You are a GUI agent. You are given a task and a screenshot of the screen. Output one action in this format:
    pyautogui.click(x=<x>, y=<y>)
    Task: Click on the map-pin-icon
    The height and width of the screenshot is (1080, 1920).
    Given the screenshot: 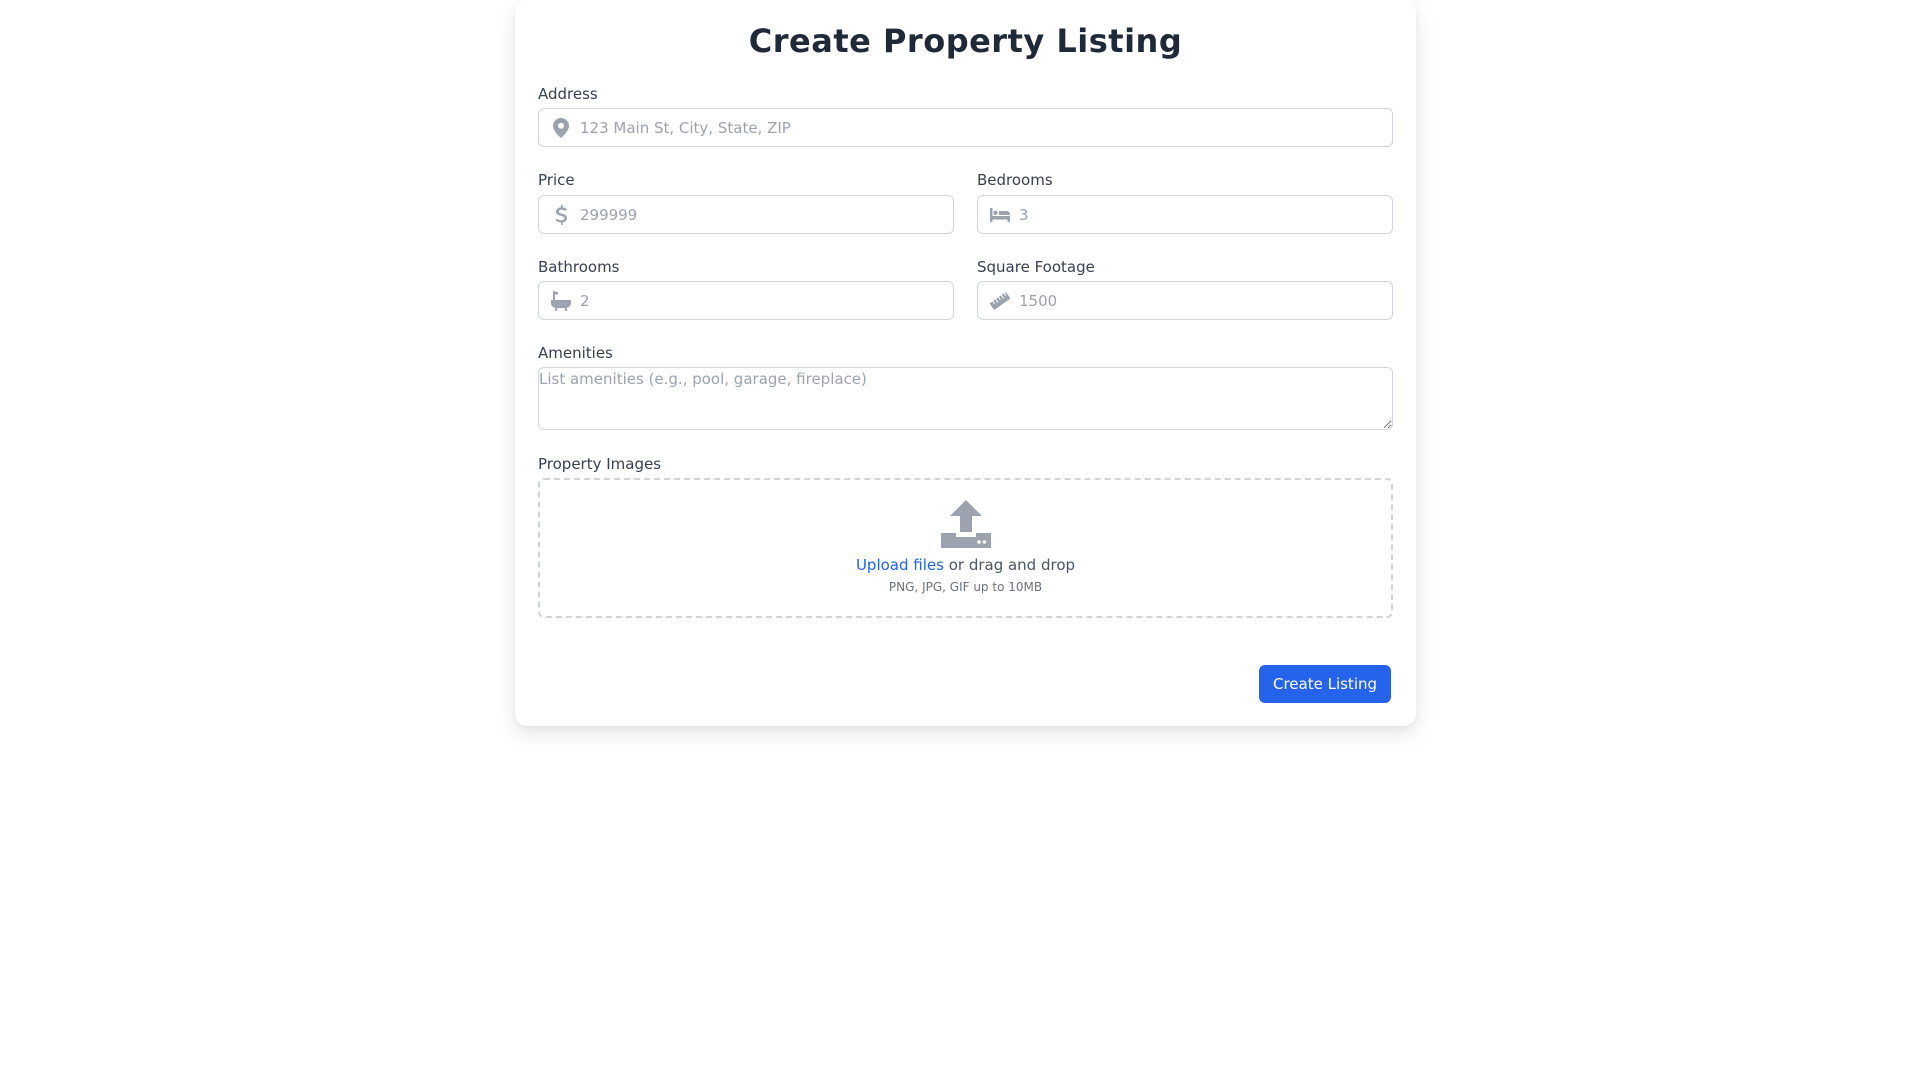 What is the action you would take?
    pyautogui.click(x=561, y=127)
    